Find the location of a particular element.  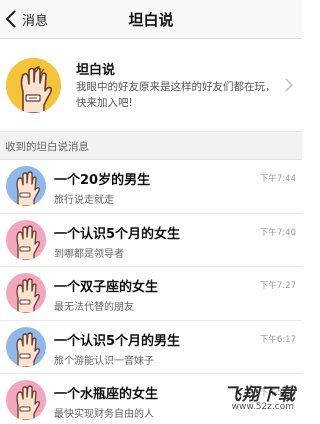

message-row: 一个认识5个月的男生 旅个游能认识一音妹子 下午6:17 is located at coordinates (151, 347).